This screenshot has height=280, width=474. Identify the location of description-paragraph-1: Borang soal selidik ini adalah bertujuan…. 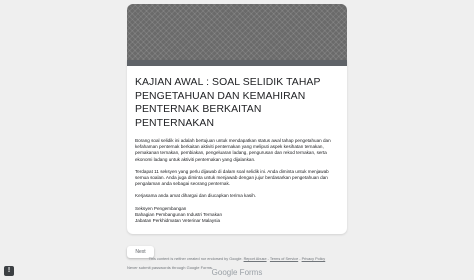
(233, 150).